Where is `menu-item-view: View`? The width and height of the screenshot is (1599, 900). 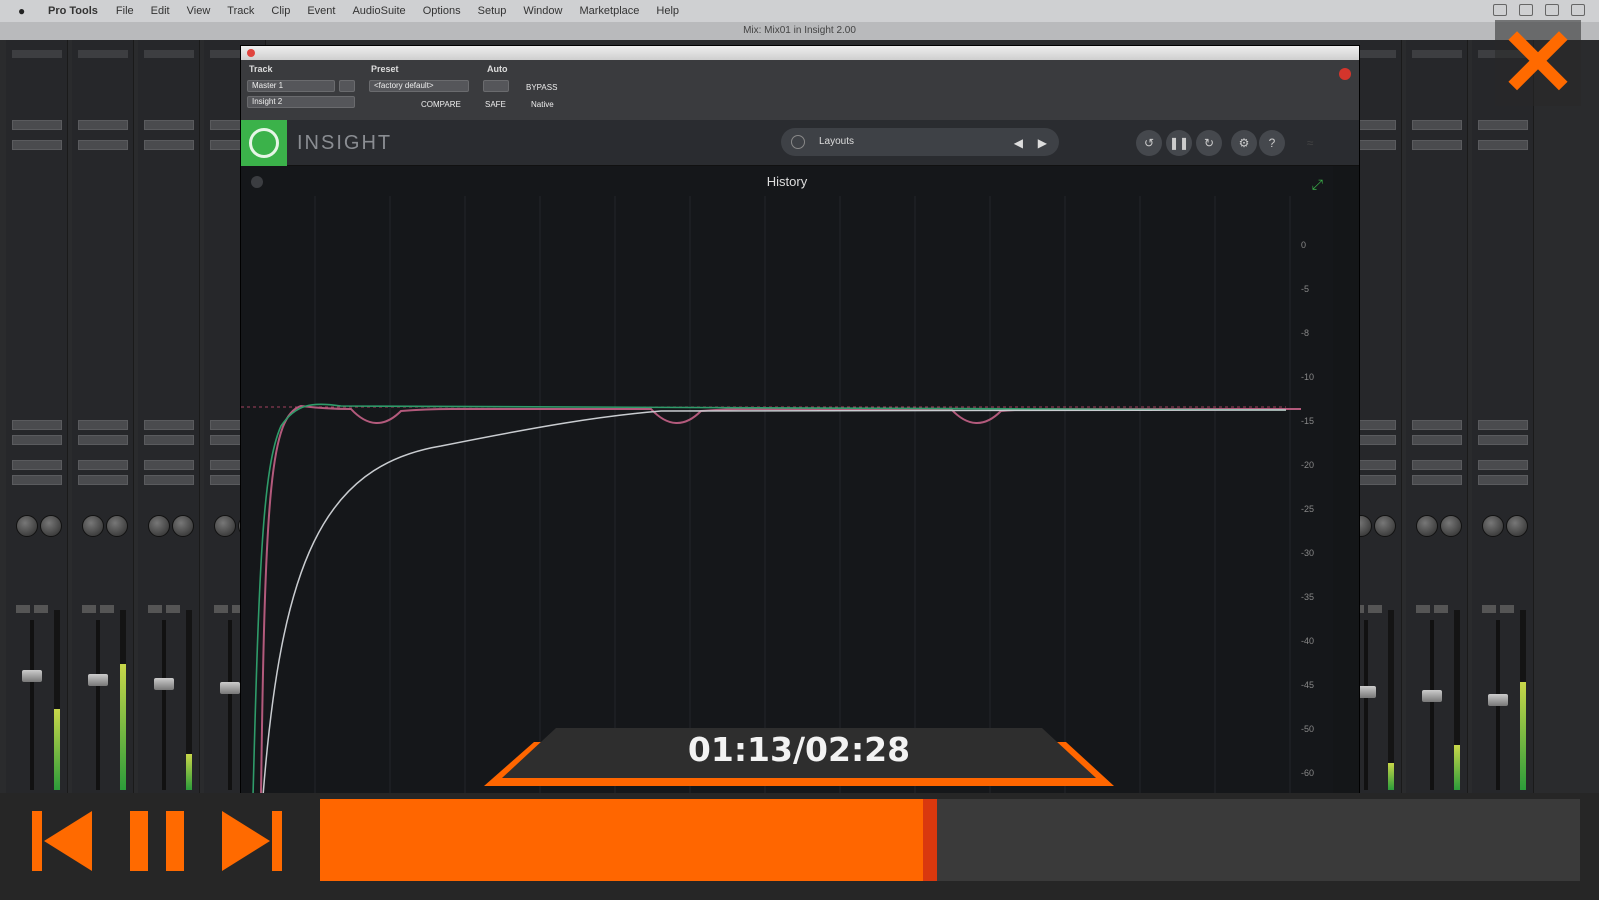
menu-item-view: View is located at coordinates (199, 11).